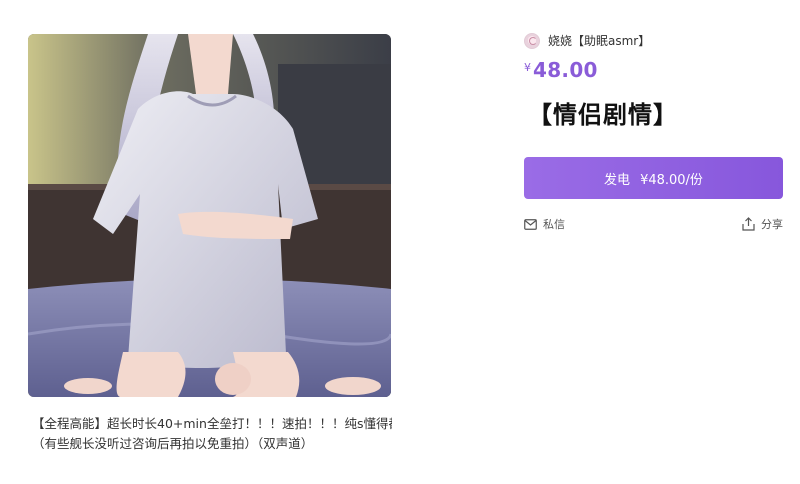 This screenshot has width=800, height=484. I want to click on private-message-button: 私信, so click(544, 224).